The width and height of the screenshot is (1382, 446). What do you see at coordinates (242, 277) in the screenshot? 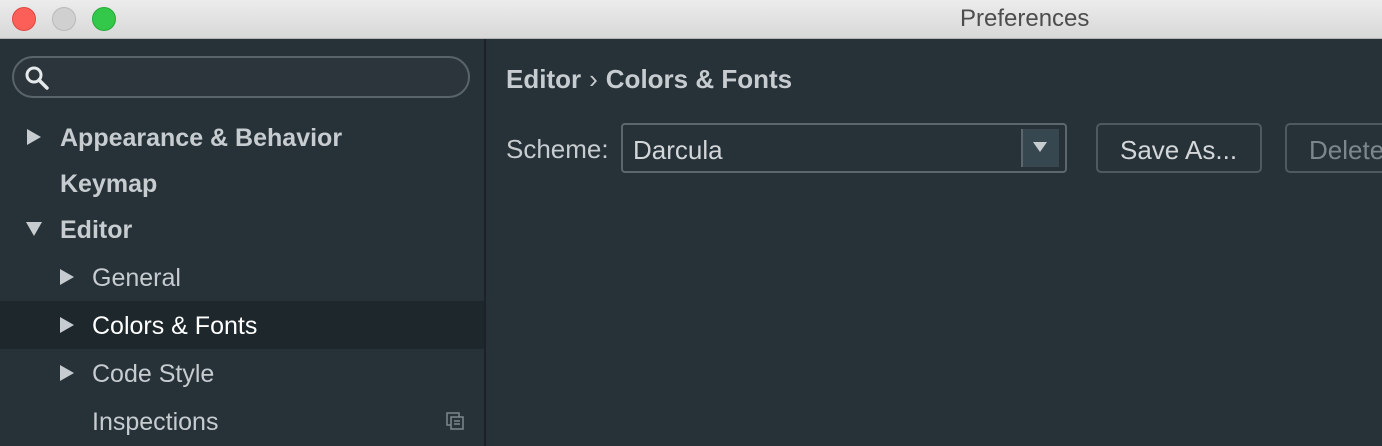
I see `tree-item-general: General` at bounding box center [242, 277].